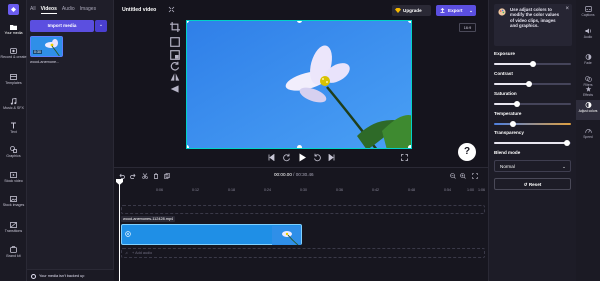 This screenshot has height=281, width=600. Describe the element at coordinates (156, 176) in the screenshot. I see `delete-icon` at that location.